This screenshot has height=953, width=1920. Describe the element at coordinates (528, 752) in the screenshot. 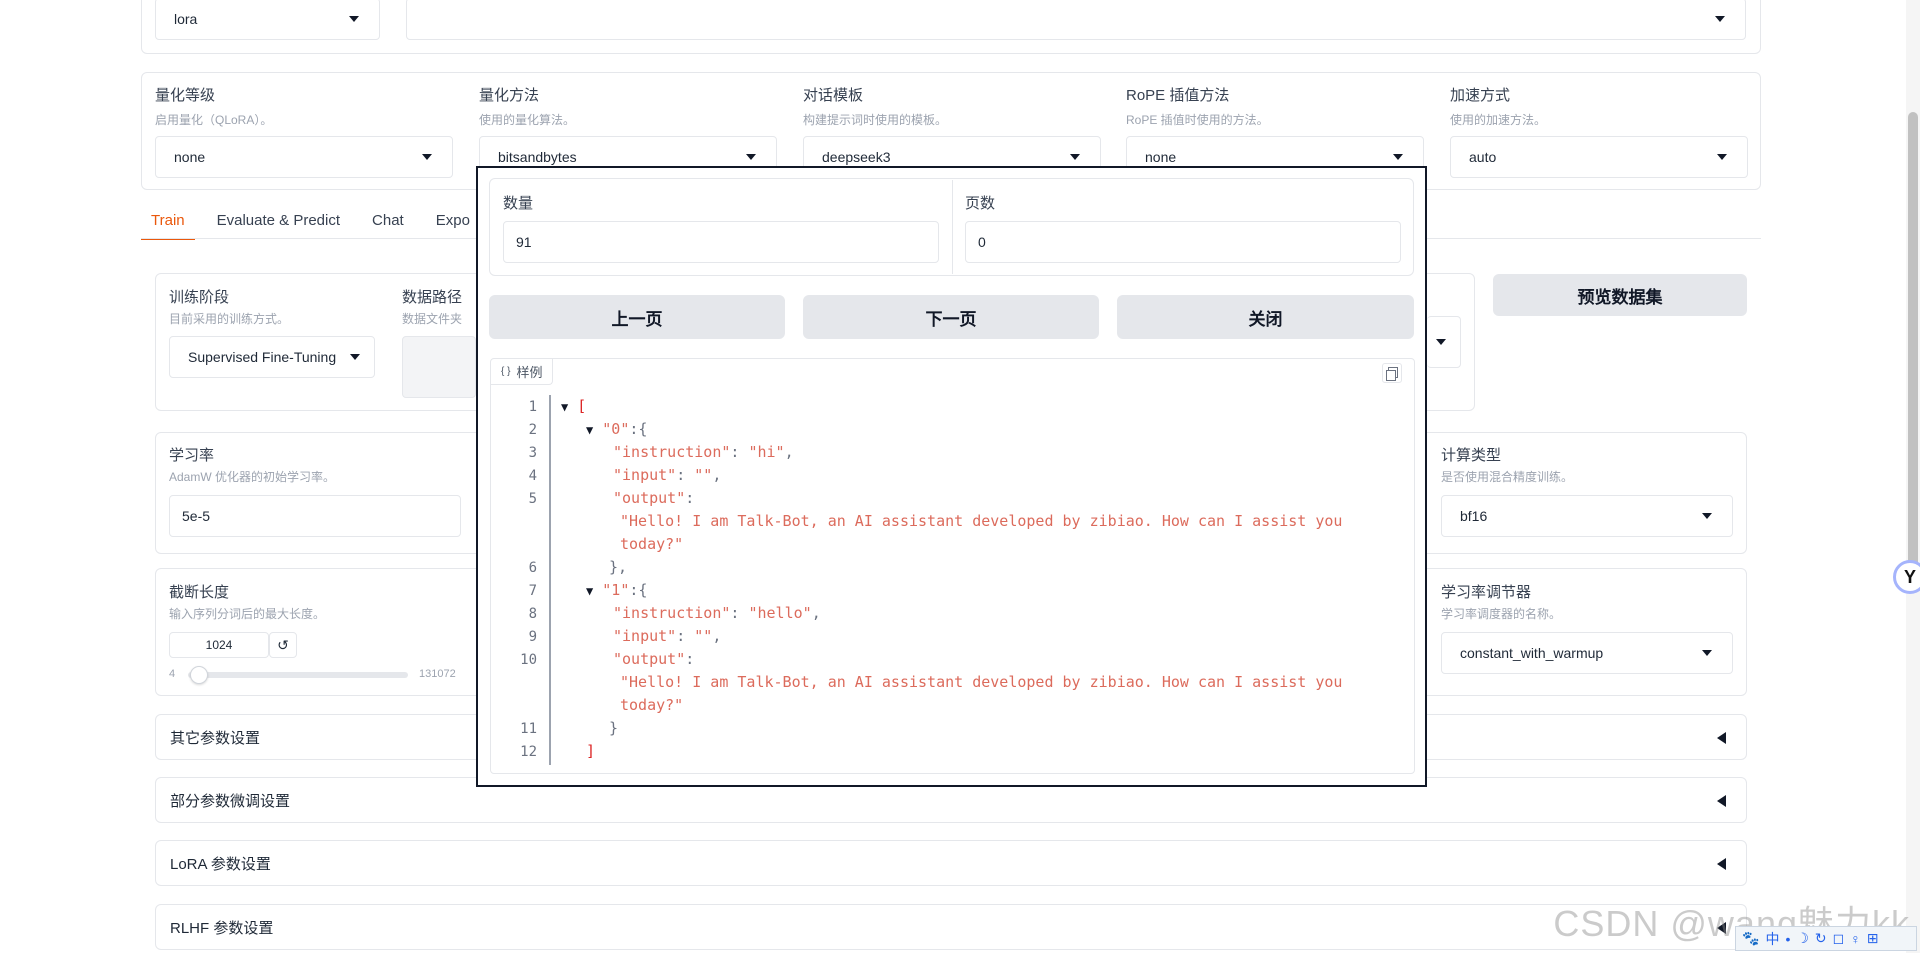

I see `line-number: 12` at that location.